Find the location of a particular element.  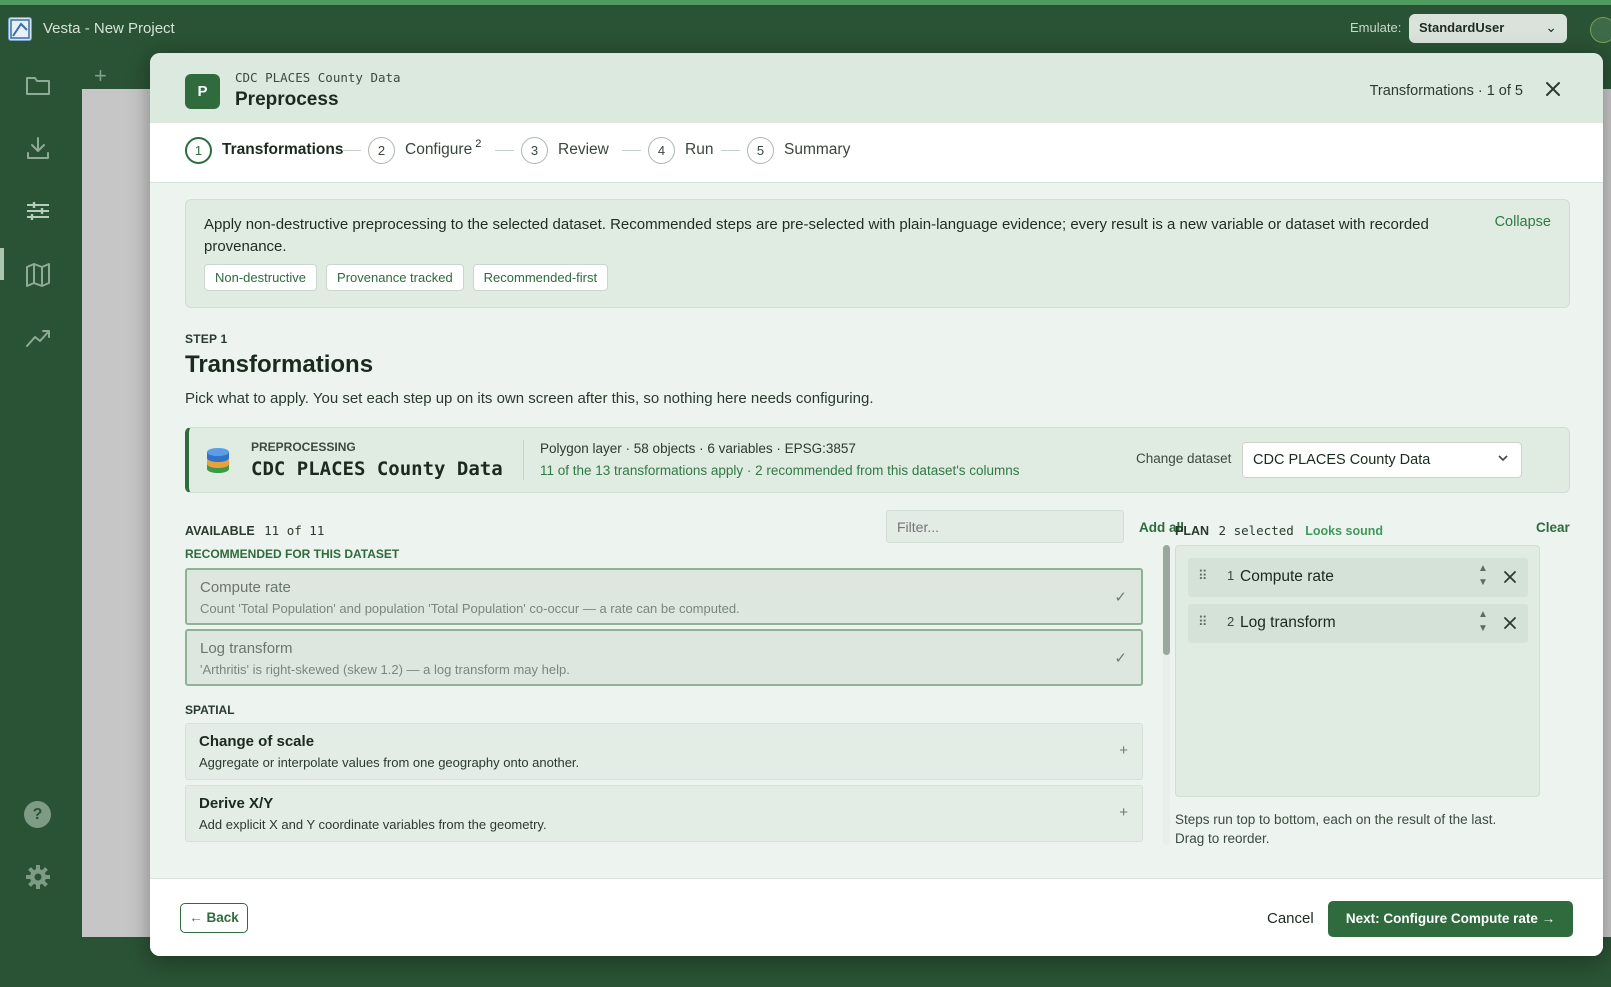

chip-provenance: Provenance tracked is located at coordinates (395, 277).